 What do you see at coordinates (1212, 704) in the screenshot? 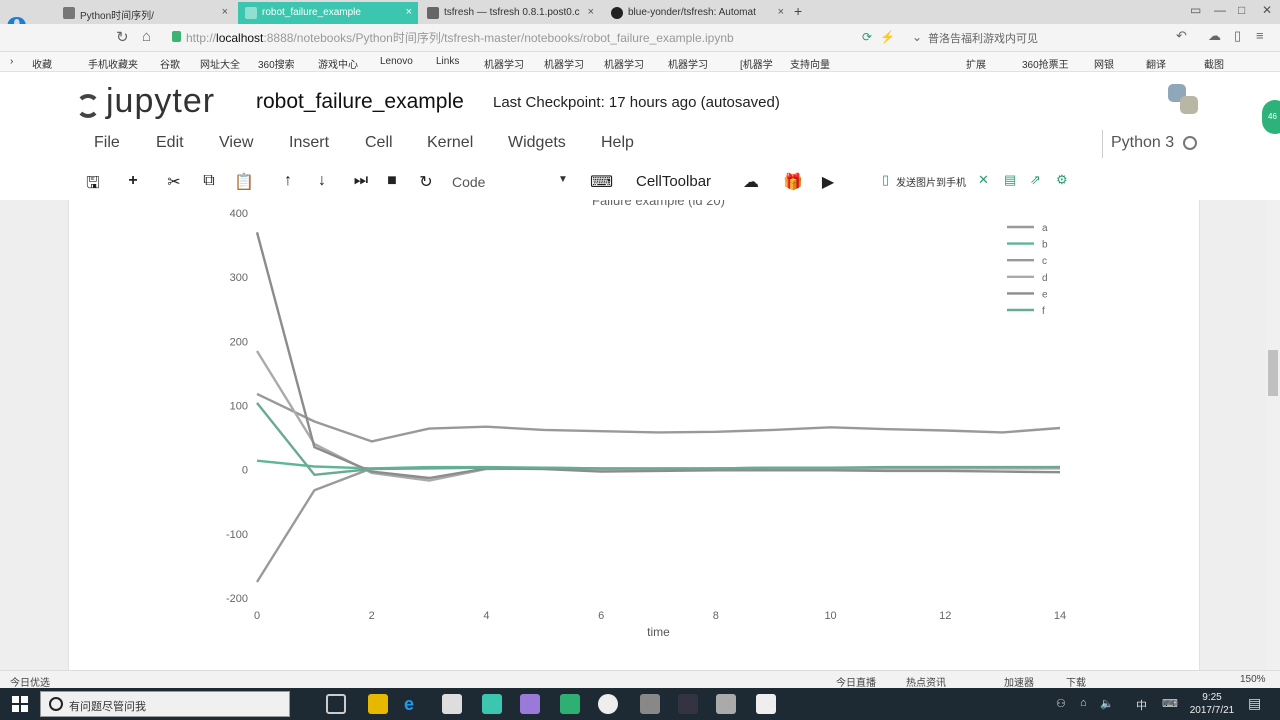
I see `system-clock: 9:25 2017/7/21` at bounding box center [1212, 704].